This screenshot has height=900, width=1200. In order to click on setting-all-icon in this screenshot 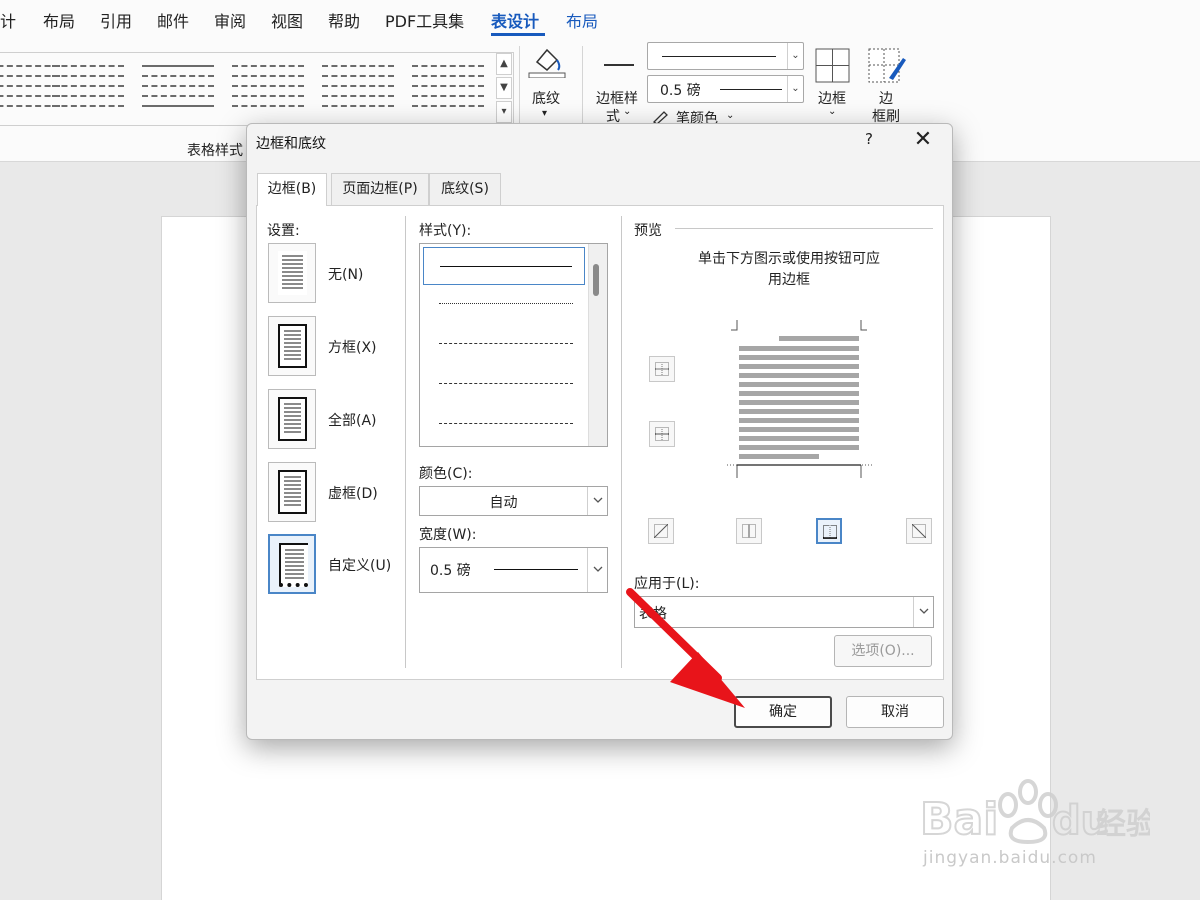, I will do `click(292, 419)`.